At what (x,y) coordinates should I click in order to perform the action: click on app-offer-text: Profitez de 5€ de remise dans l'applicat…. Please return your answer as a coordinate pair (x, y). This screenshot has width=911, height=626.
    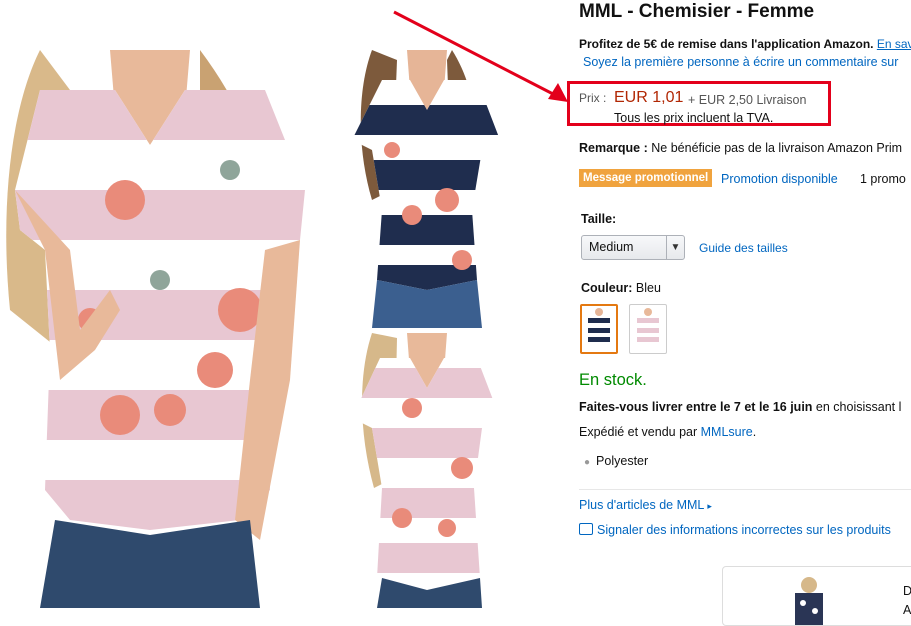
    Looking at the image, I should click on (726, 44).